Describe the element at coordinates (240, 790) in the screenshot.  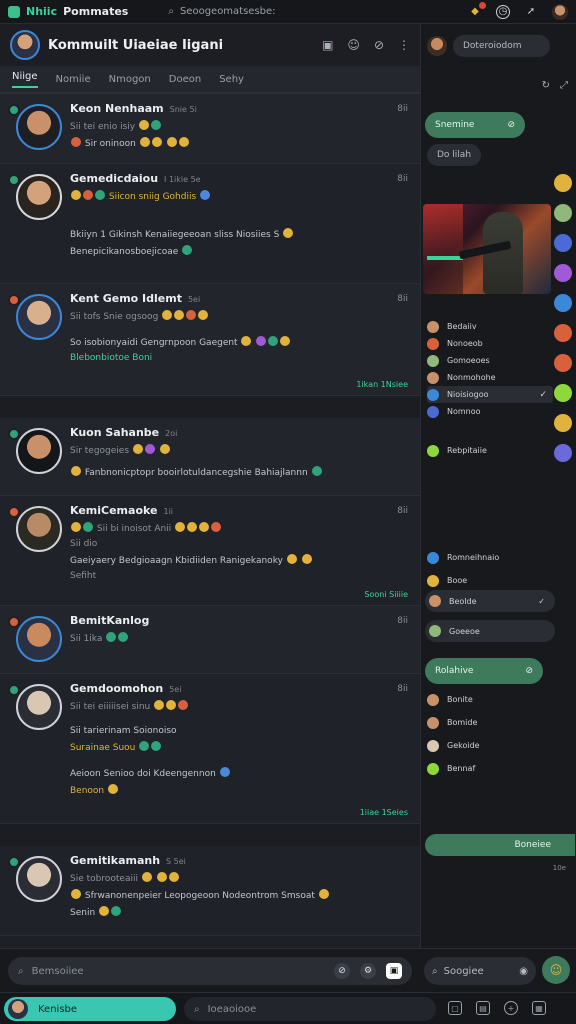
I see `message-line: Benoon` at that location.